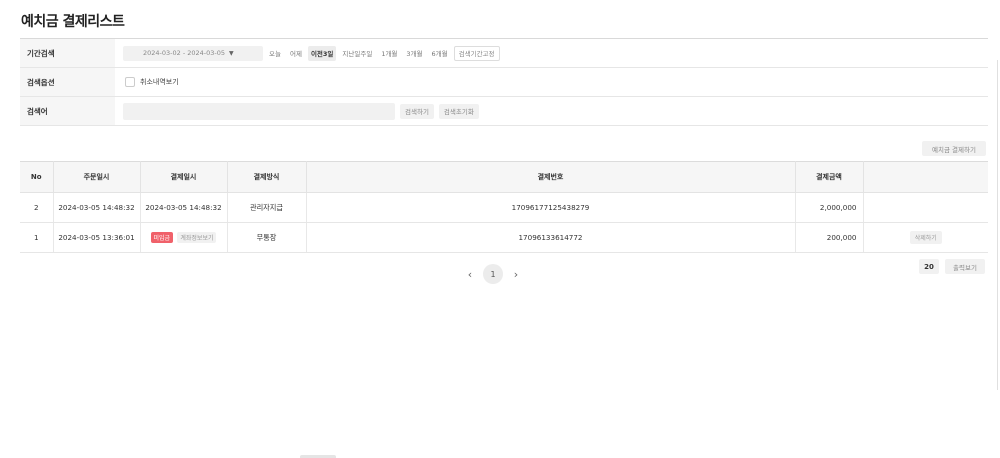 Image resolution: width=1000 pixels, height=458 pixels. I want to click on keyword-search-label: 검색어, so click(67, 111).